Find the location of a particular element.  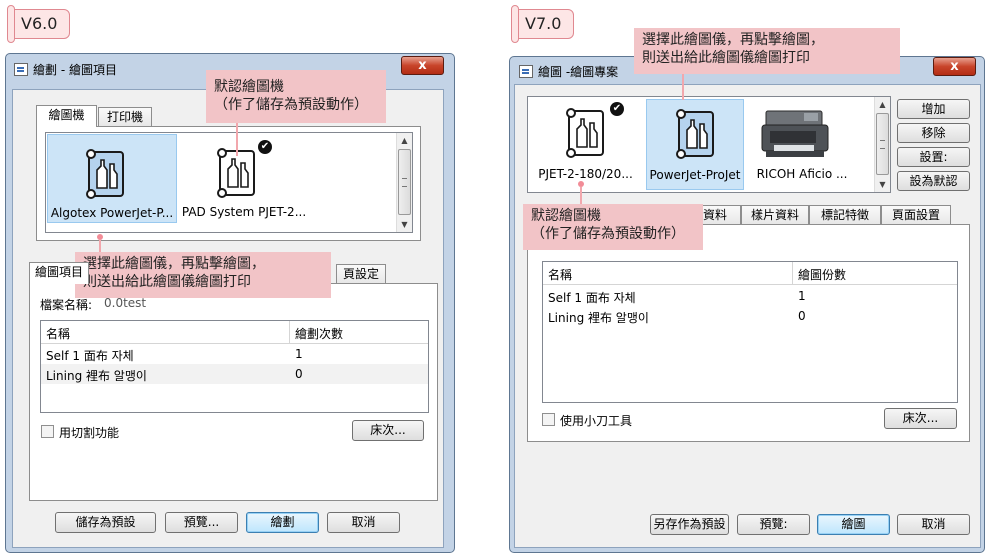

cutting-checkbox is located at coordinates (47, 431).